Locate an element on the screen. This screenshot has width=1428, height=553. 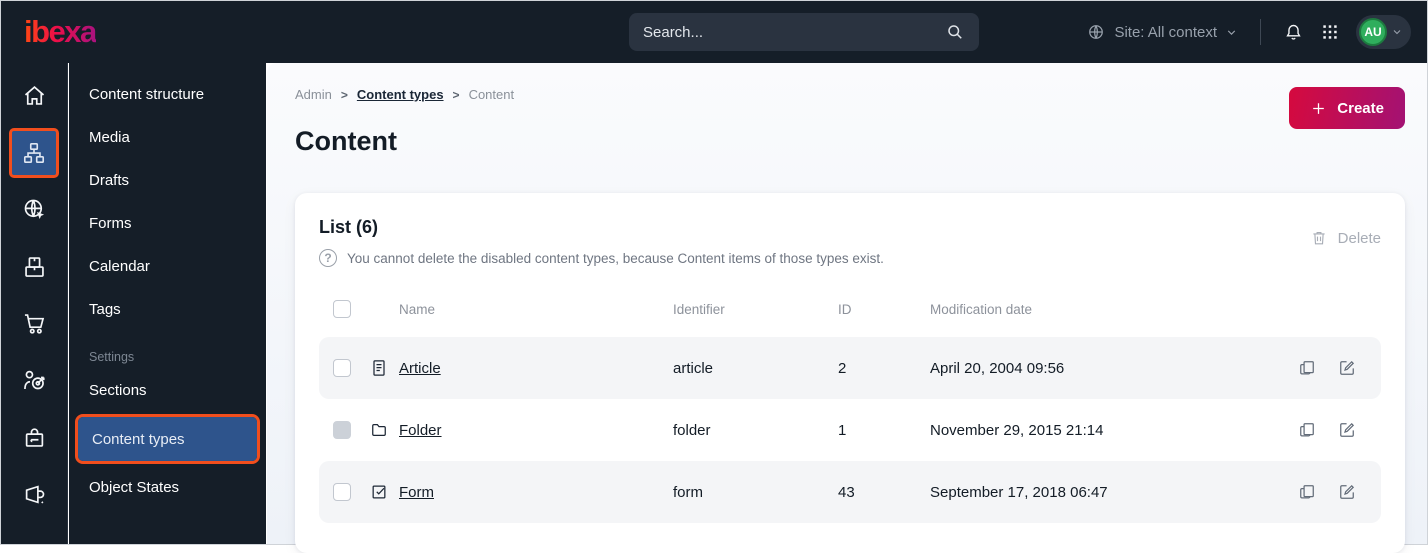
breadcrumb-admin: Admin is located at coordinates (313, 94).